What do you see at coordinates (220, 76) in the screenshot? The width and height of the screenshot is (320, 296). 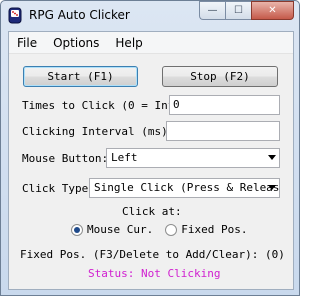 I see `stop-button: Stop (F2)` at bounding box center [220, 76].